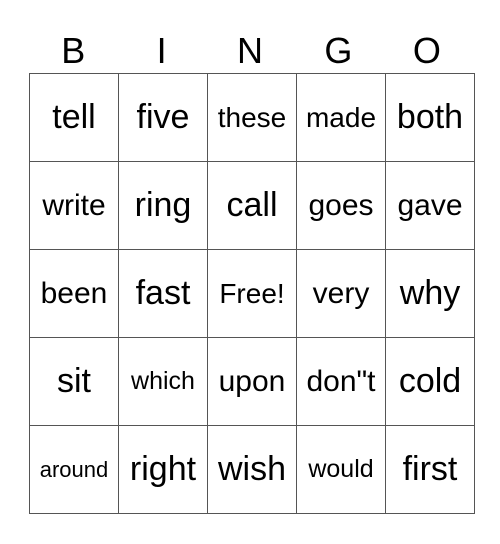 The height and width of the screenshot is (544, 500). I want to click on bingo-row: sit which upon don"t cold, so click(252, 381).